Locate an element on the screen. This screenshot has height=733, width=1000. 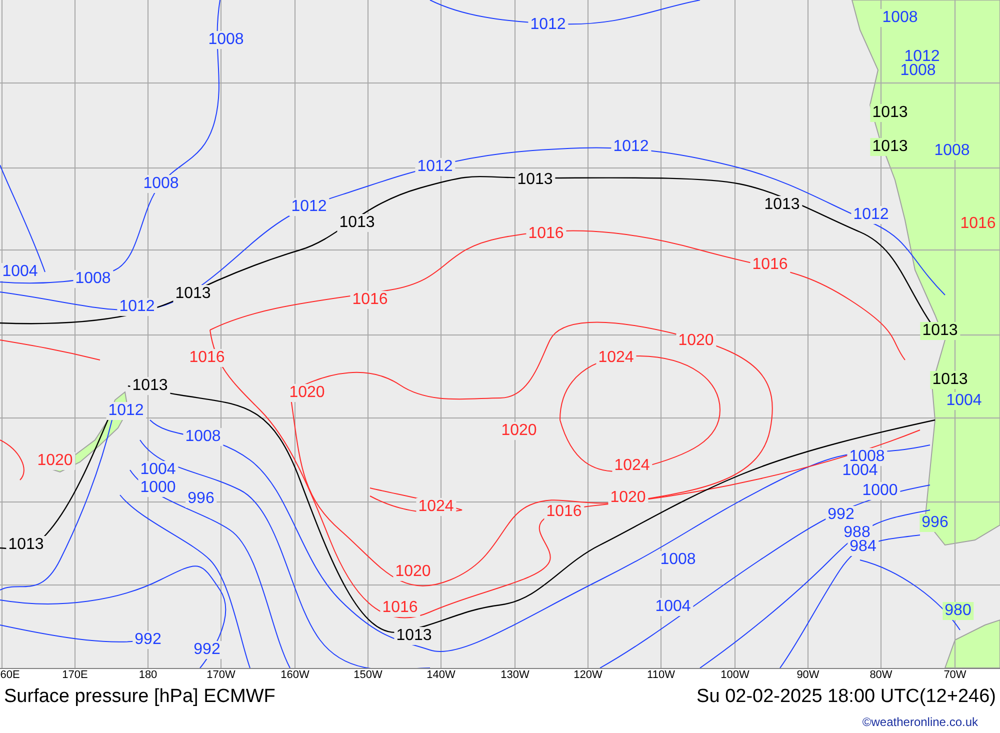
longitude-label: 100W is located at coordinates (735, 675).